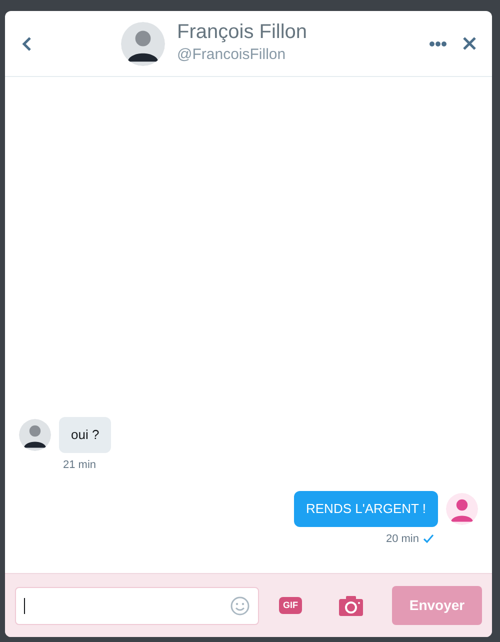 This screenshot has width=500, height=642. I want to click on camera-icon, so click(351, 605).